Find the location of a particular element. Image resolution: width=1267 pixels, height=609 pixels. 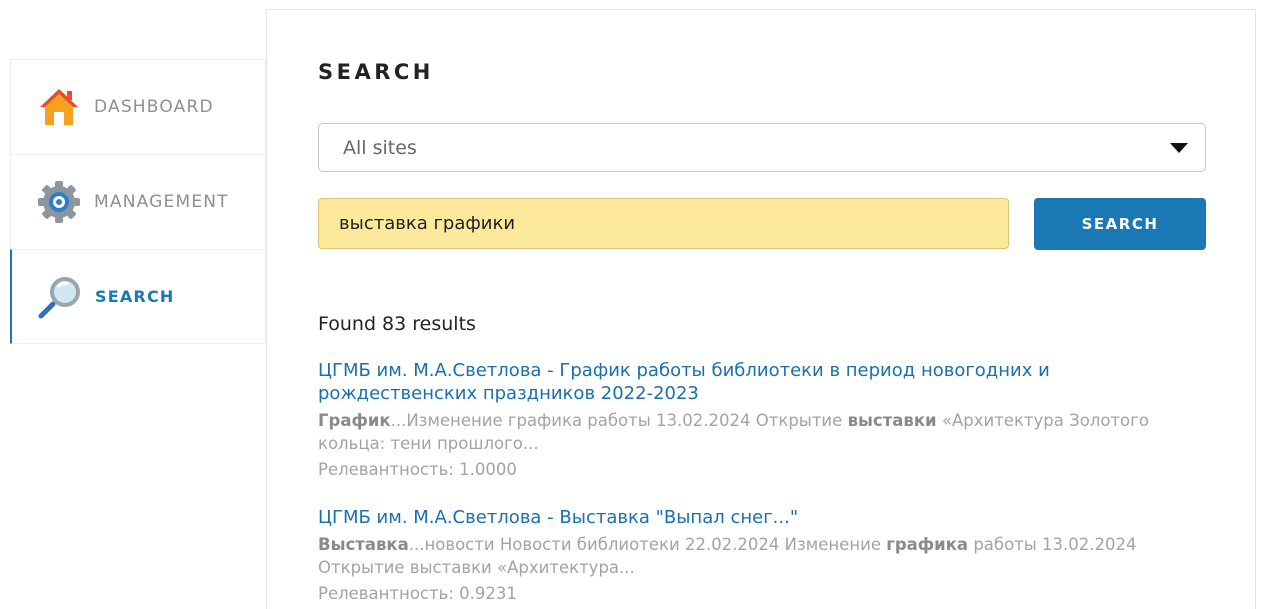

search-input is located at coordinates (663, 223).